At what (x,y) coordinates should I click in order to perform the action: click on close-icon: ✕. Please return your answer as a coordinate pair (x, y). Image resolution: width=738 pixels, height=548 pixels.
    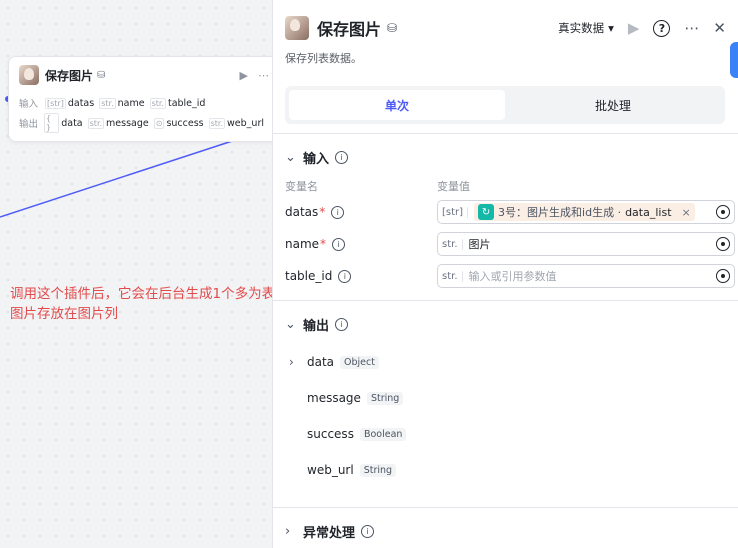
    Looking at the image, I should click on (719, 28).